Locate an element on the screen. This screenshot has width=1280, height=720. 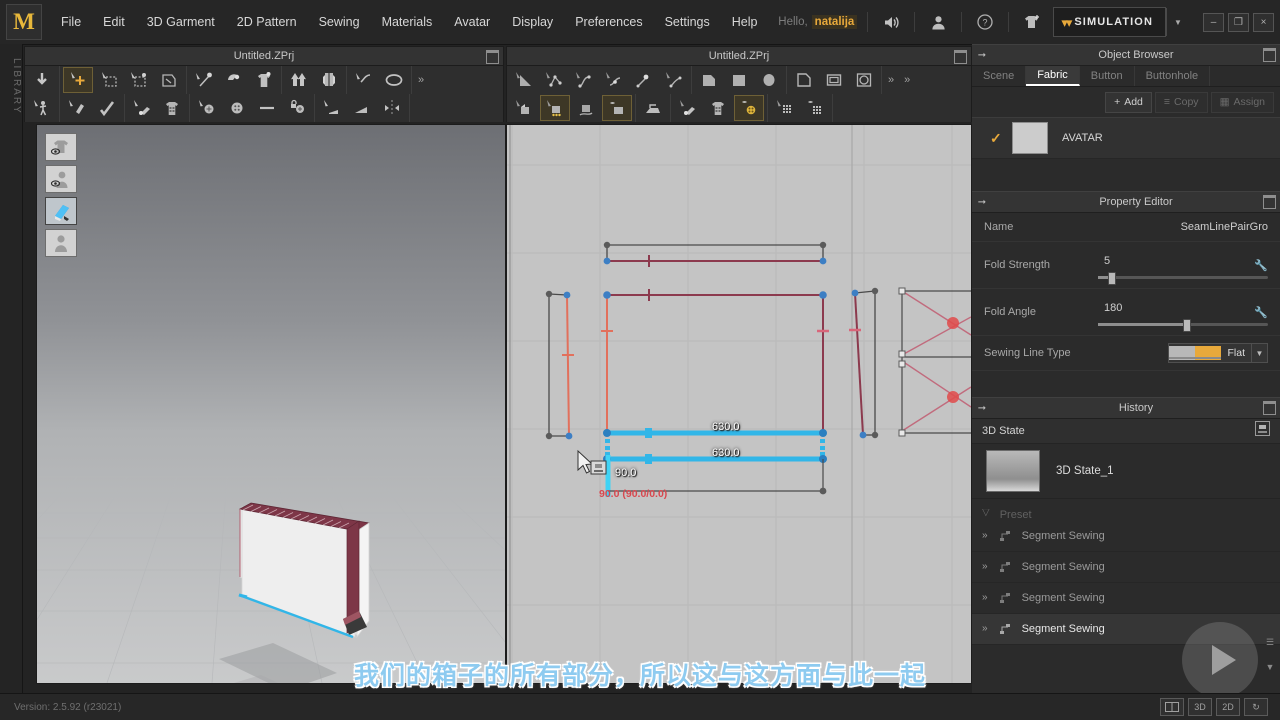
menu-file: File is located at coordinates (71, 22).